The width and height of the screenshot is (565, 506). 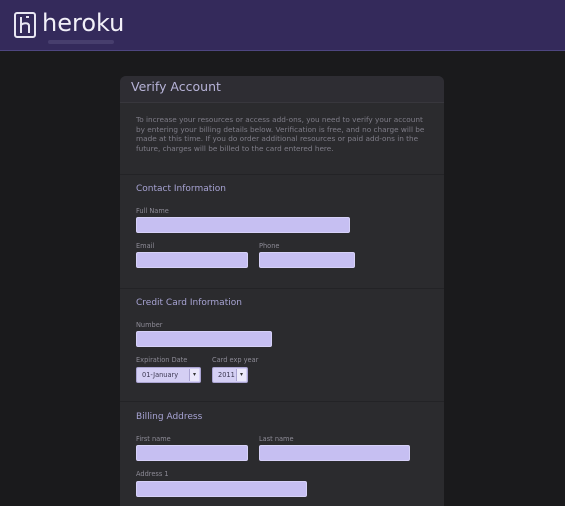 What do you see at coordinates (221, 489) in the screenshot?
I see `address-1-input` at bounding box center [221, 489].